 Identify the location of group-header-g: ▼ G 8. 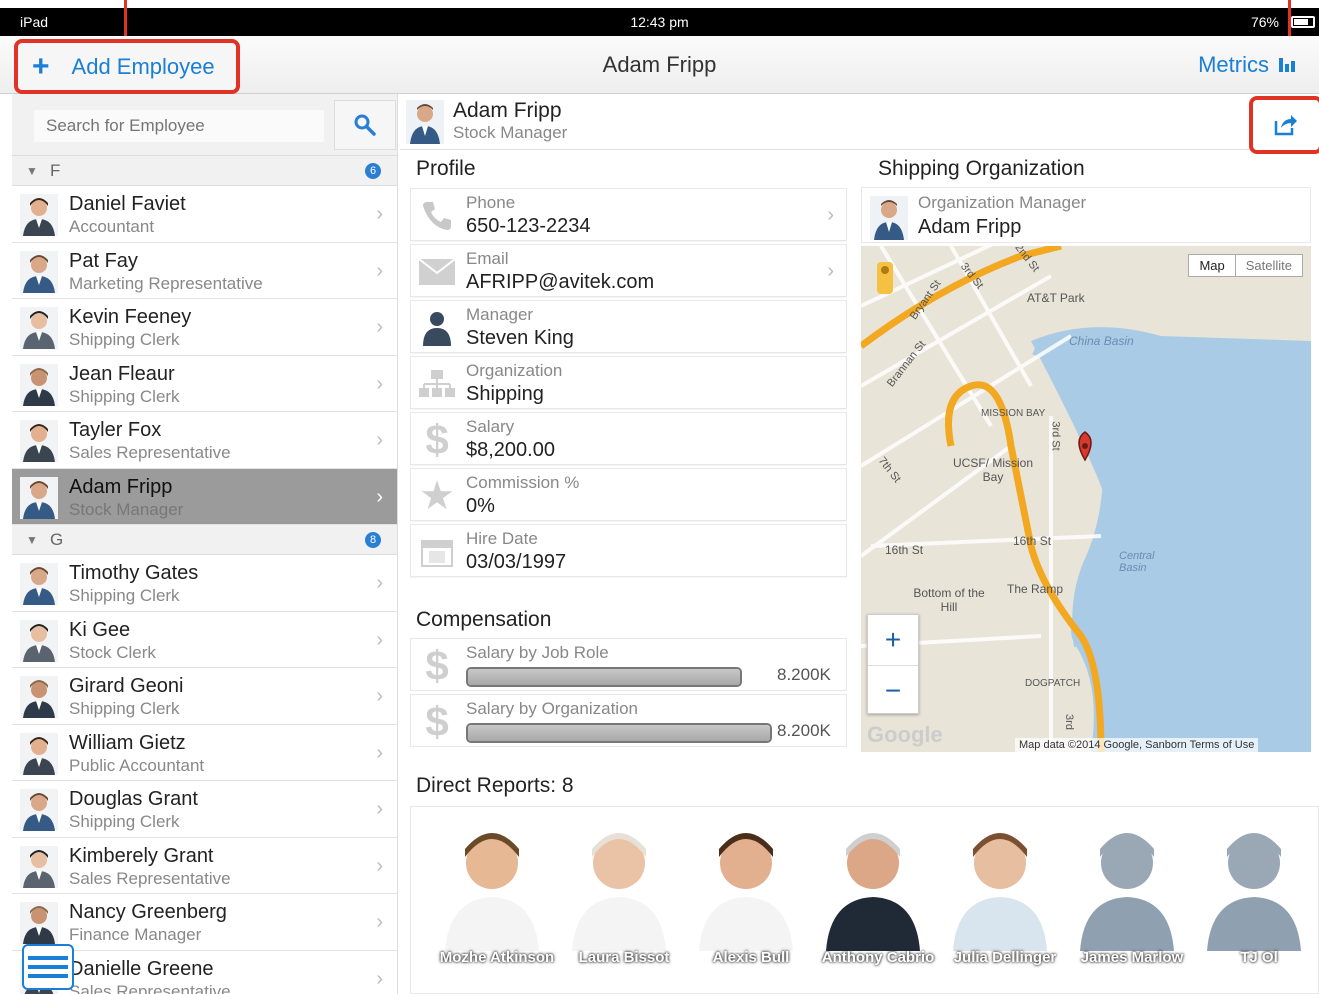
(204, 540).